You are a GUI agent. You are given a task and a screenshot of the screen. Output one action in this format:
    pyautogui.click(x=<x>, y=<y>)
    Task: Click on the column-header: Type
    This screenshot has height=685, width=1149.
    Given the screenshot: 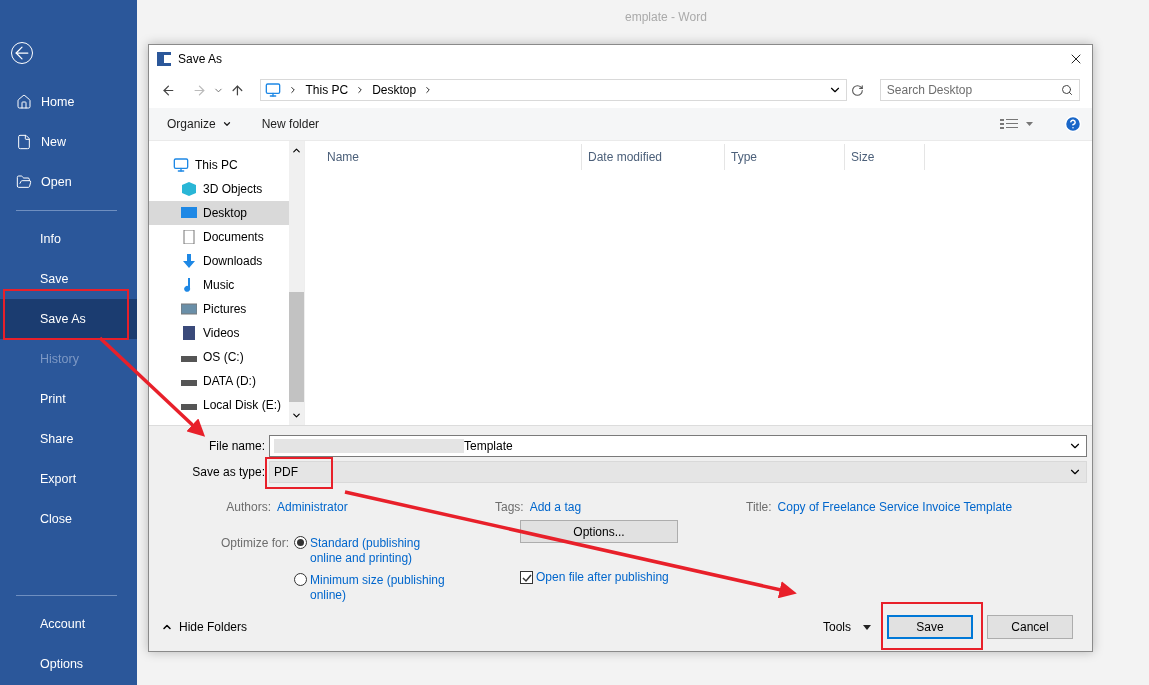 What is the action you would take?
    pyautogui.click(x=785, y=156)
    